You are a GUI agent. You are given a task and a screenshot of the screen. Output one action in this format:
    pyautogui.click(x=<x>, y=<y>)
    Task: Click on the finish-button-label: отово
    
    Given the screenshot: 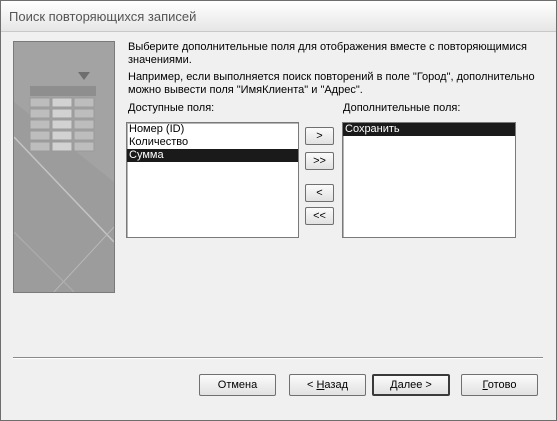 What is the action you would take?
    pyautogui.click(x=502, y=385)
    